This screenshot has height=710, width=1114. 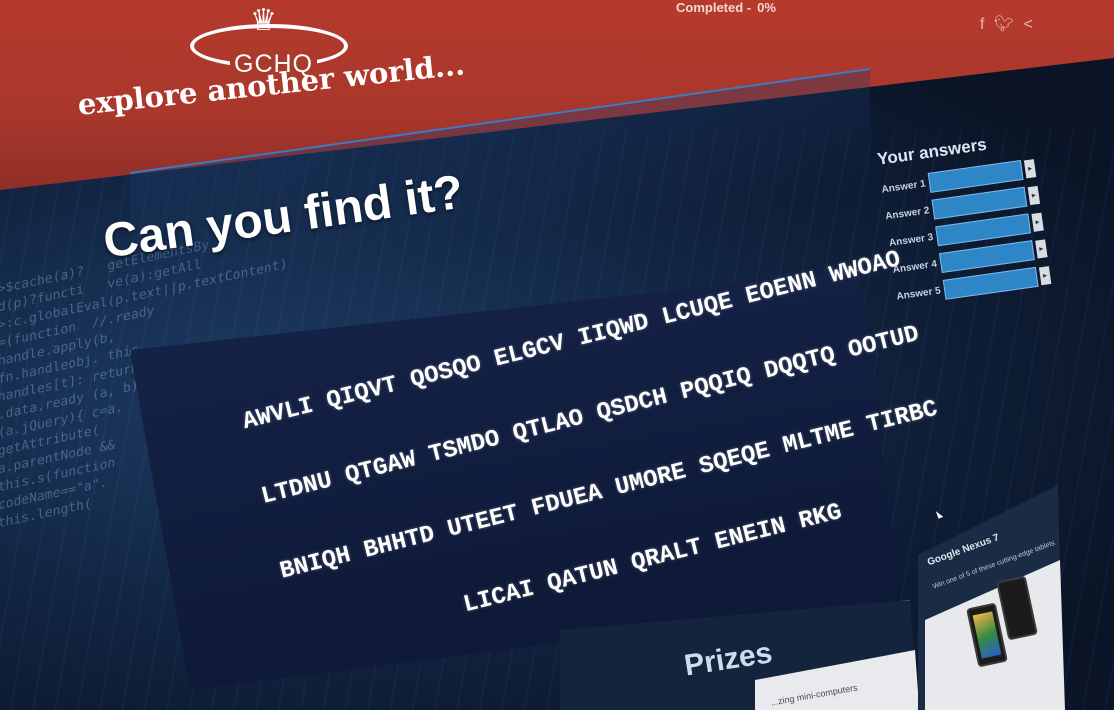 What do you see at coordinates (982, 25) in the screenshot?
I see `facebook-icon: f` at bounding box center [982, 25].